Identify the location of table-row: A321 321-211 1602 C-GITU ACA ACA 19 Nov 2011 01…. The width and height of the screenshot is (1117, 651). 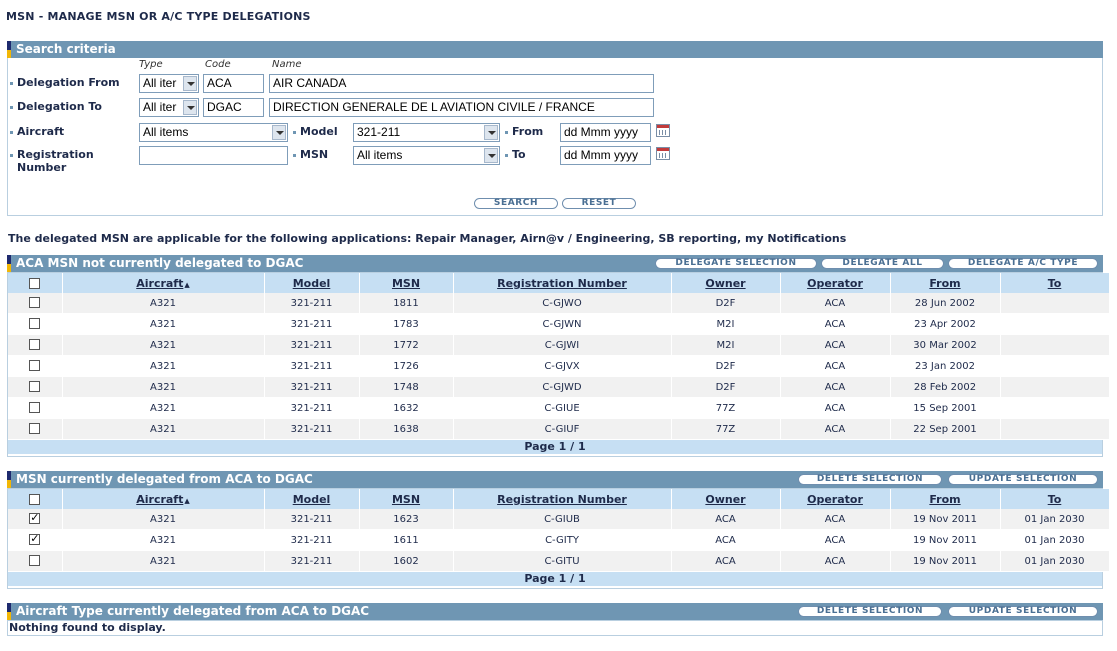
(559, 561).